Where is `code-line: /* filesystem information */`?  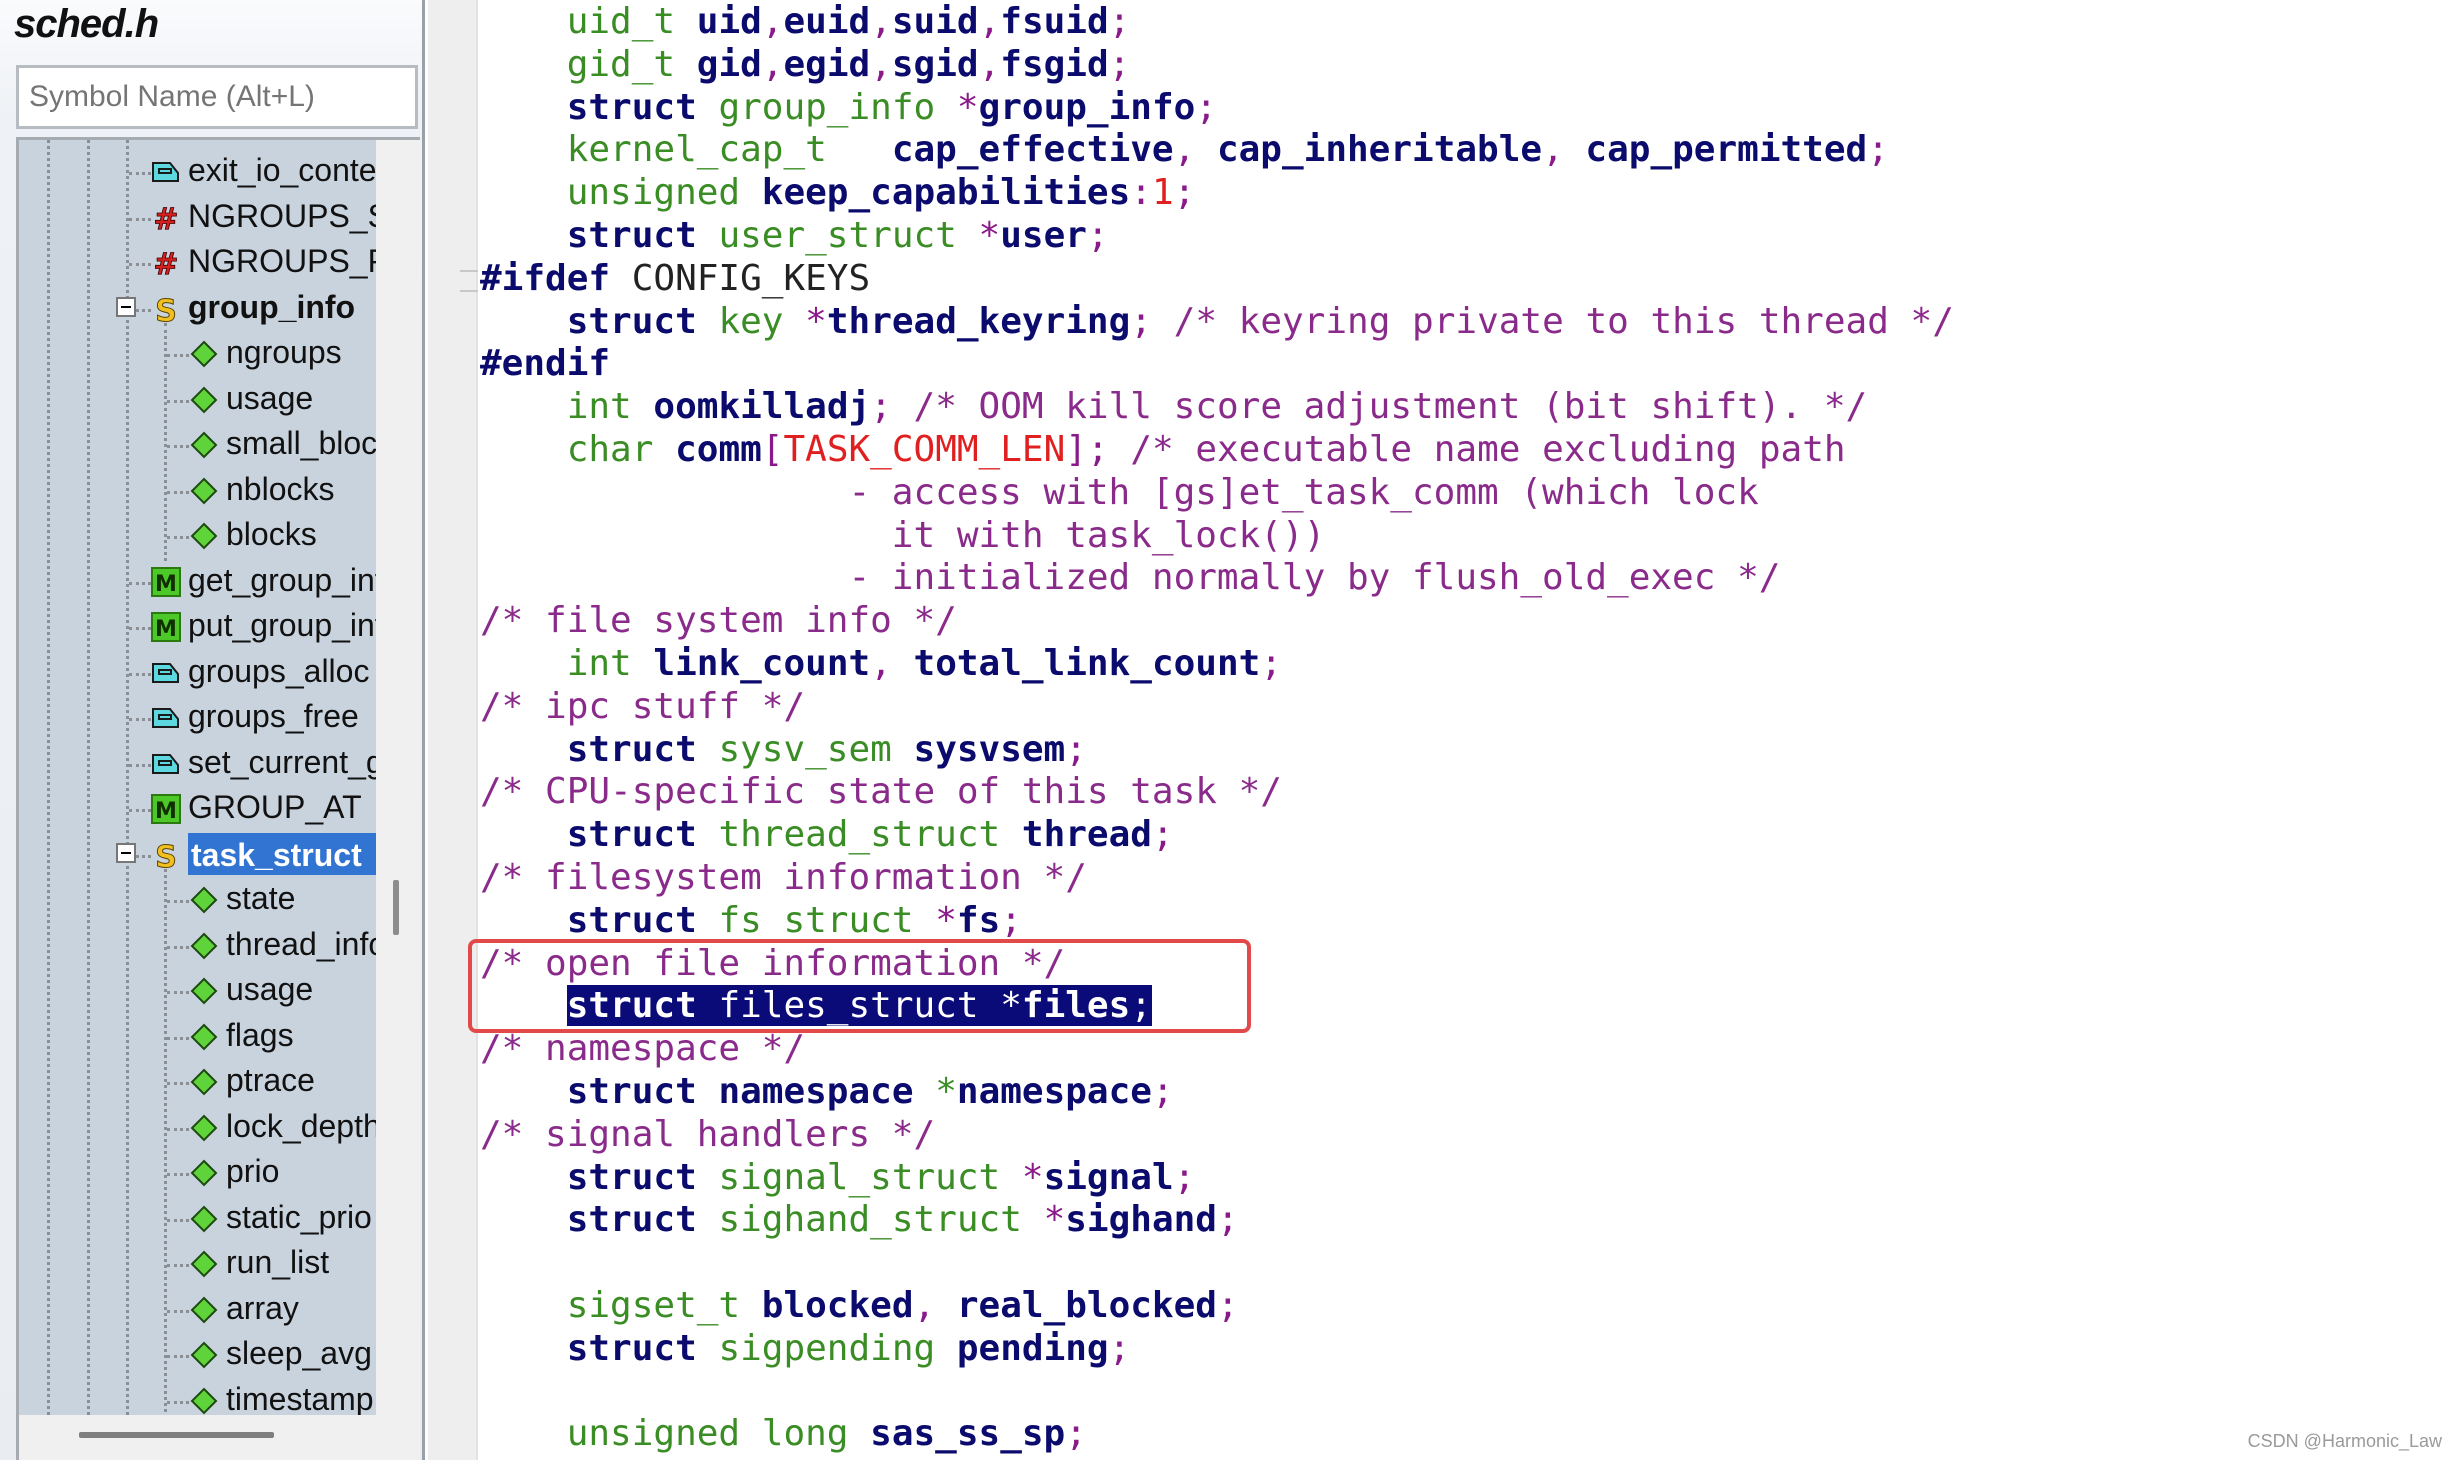 code-line: /* filesystem information */ is located at coordinates (783, 877).